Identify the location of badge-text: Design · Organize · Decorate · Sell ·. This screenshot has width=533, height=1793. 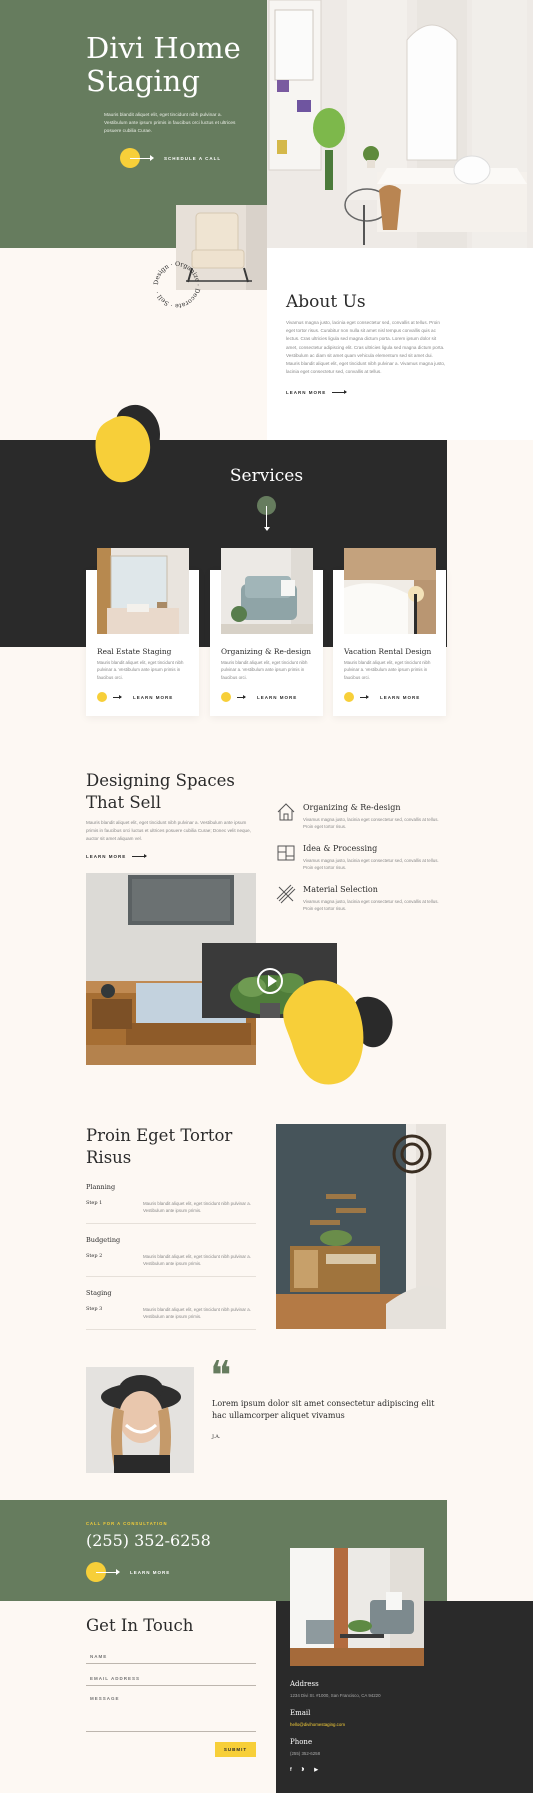
(177, 285).